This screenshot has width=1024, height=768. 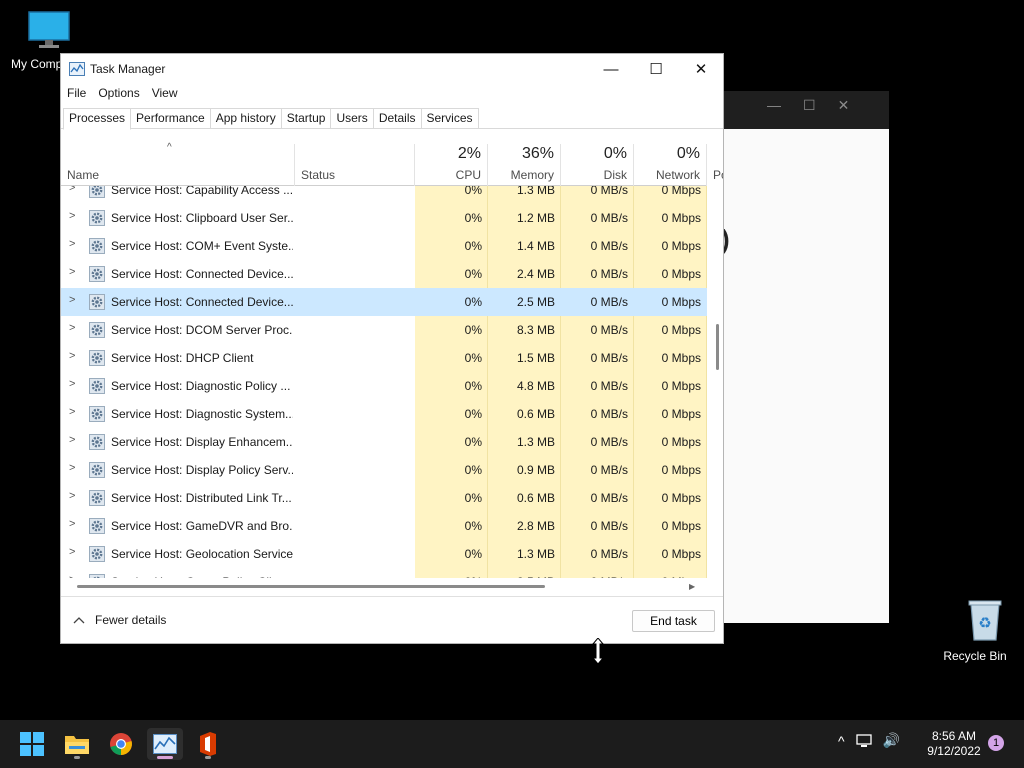 What do you see at coordinates (774, 105) in the screenshot?
I see `bg-minimize-icon: —` at bounding box center [774, 105].